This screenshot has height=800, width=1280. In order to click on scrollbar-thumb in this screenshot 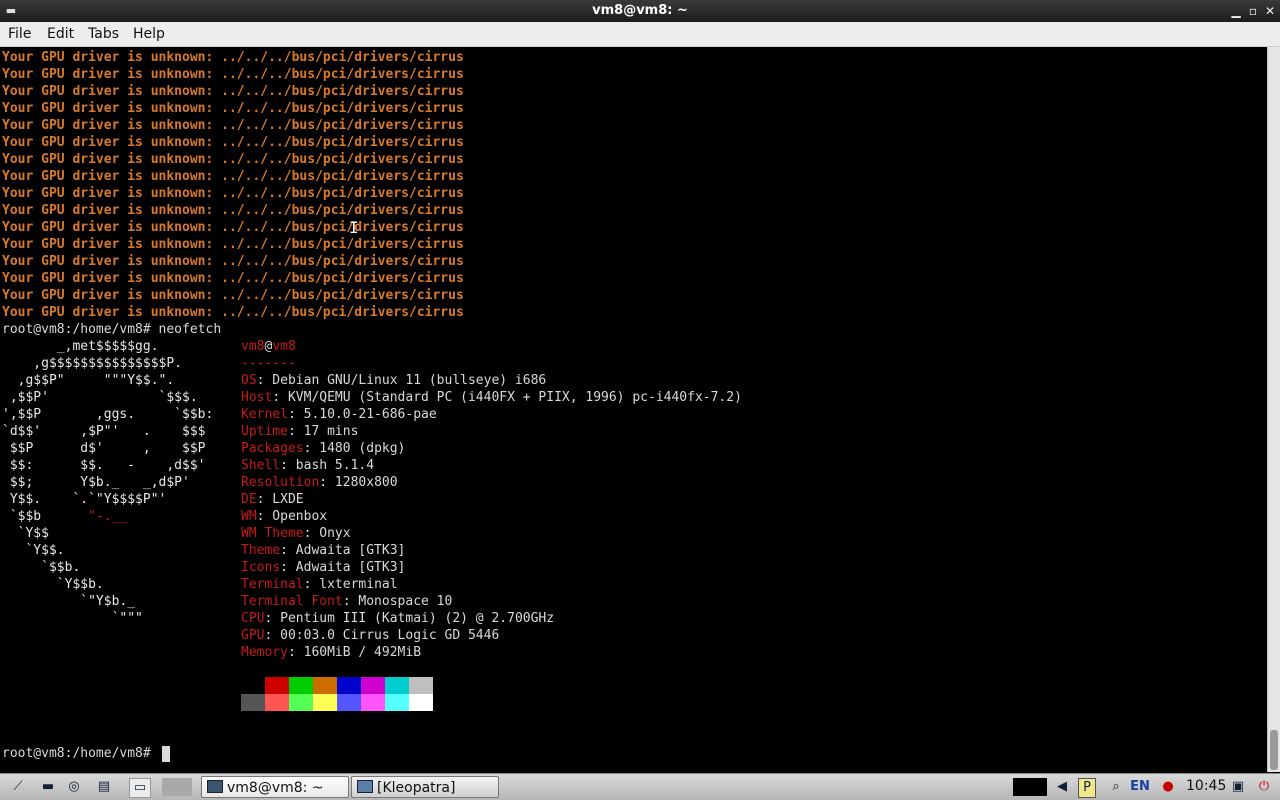, I will do `click(1274, 750)`.